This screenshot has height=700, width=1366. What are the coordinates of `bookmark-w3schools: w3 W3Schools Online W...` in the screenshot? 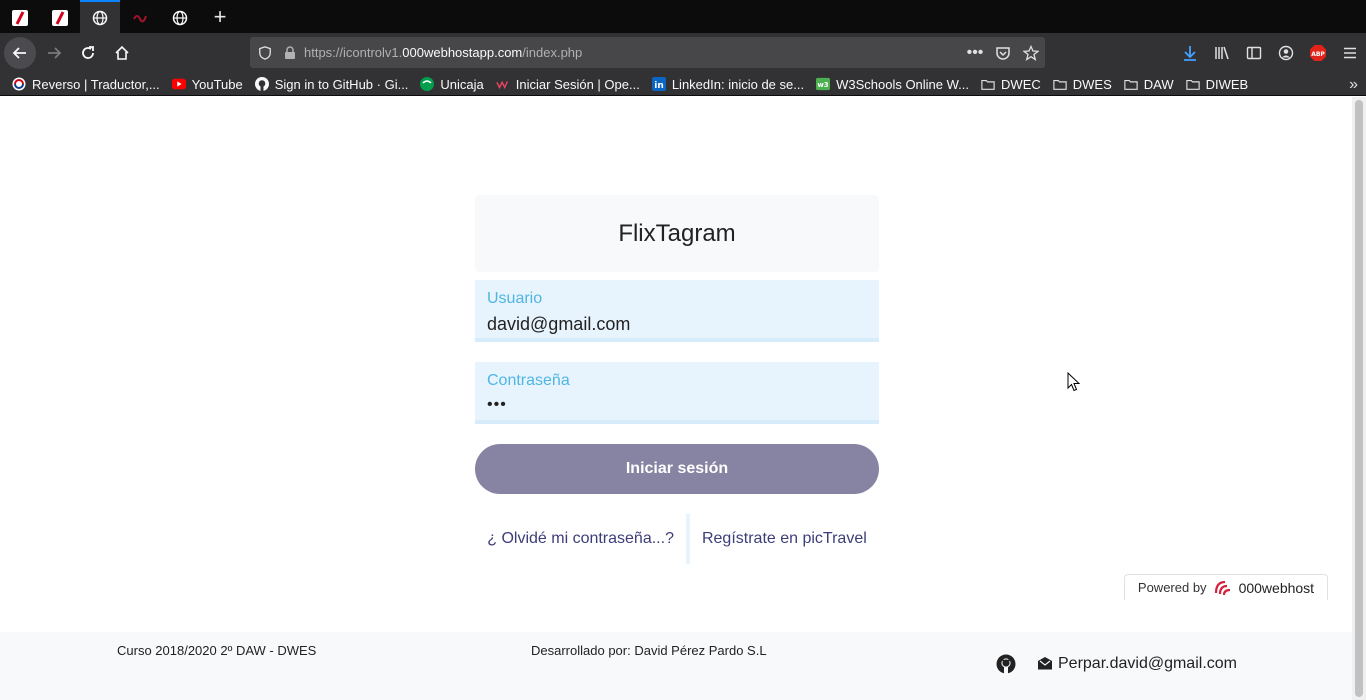 It's located at (892, 84).